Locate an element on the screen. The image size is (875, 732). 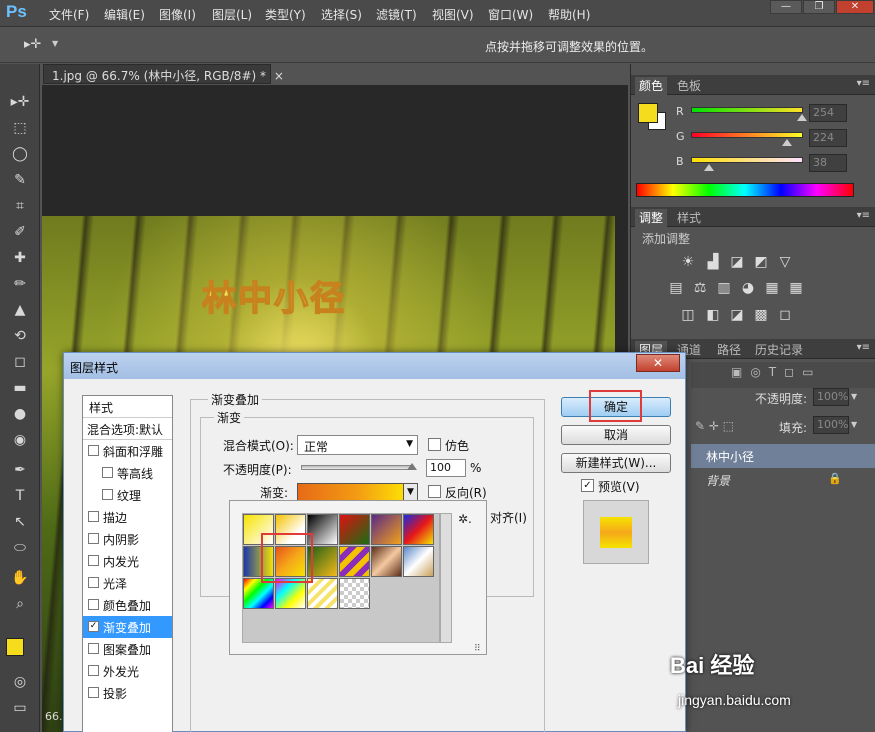
style-texture: 纹理 is located at coordinates (127, 495).